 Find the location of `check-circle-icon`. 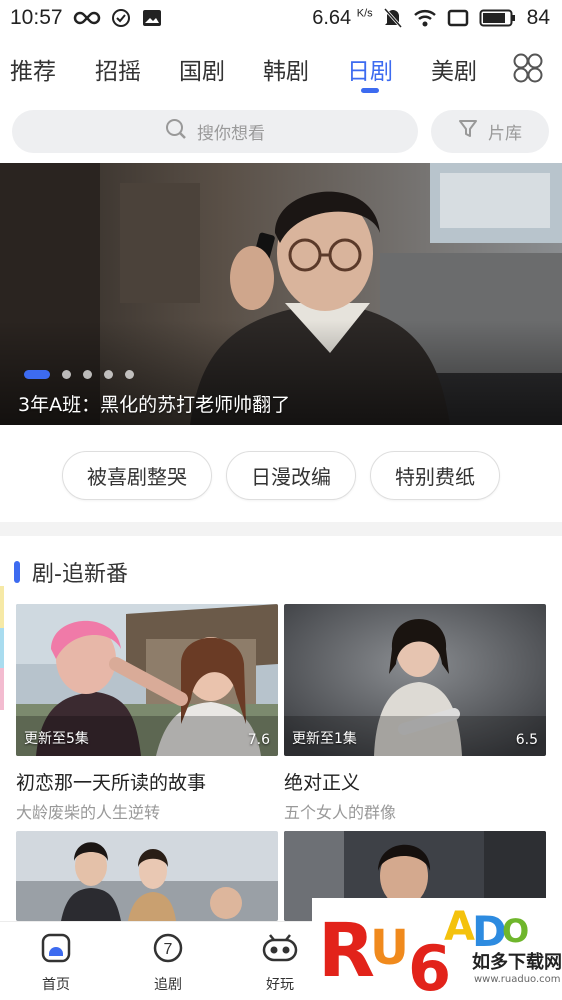

check-circle-icon is located at coordinates (121, 18).